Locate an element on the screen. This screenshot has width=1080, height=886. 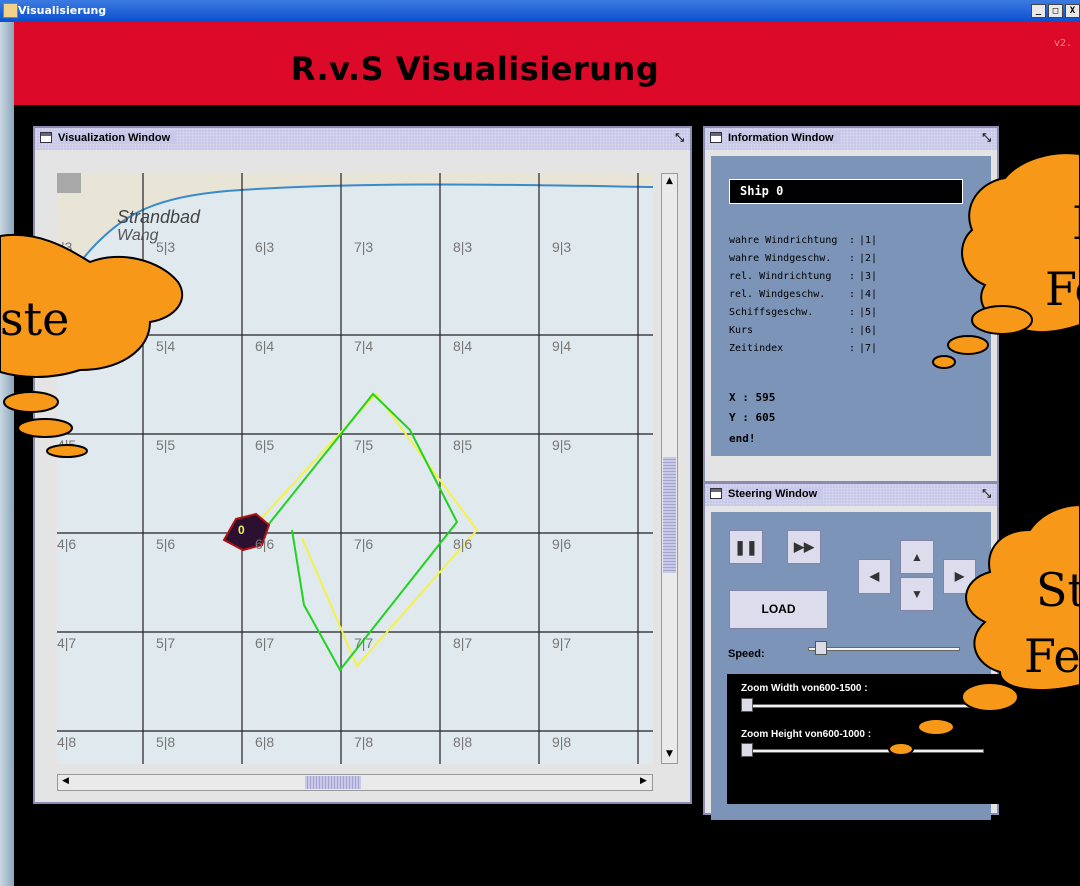
grid-label: 8|5 is located at coordinates (463, 445).